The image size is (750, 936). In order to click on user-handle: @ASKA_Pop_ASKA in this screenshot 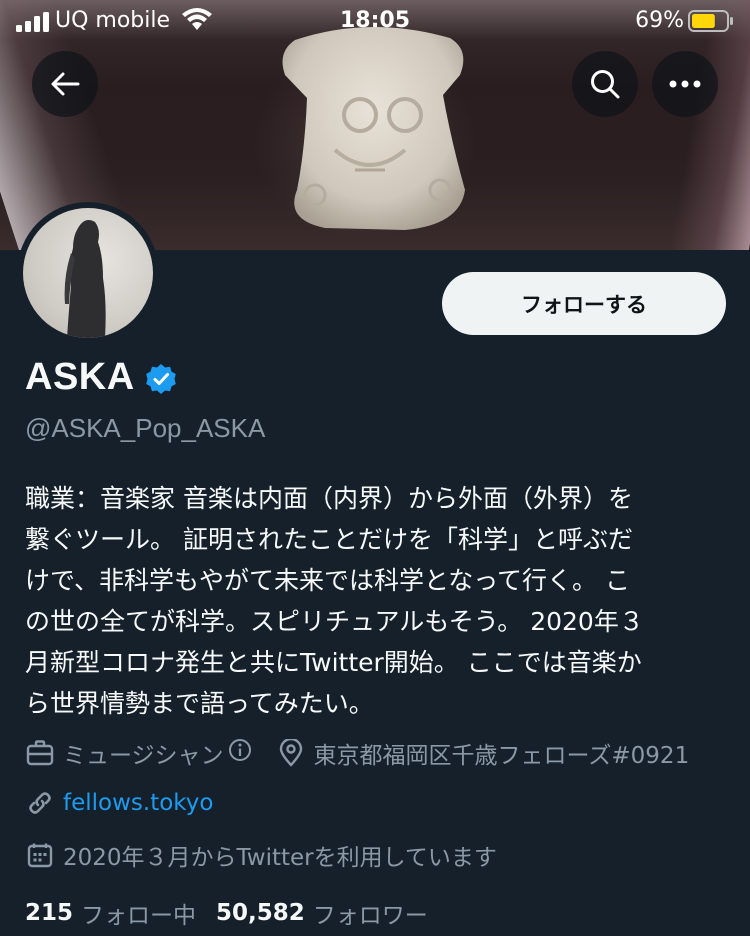, I will do `click(145, 428)`.